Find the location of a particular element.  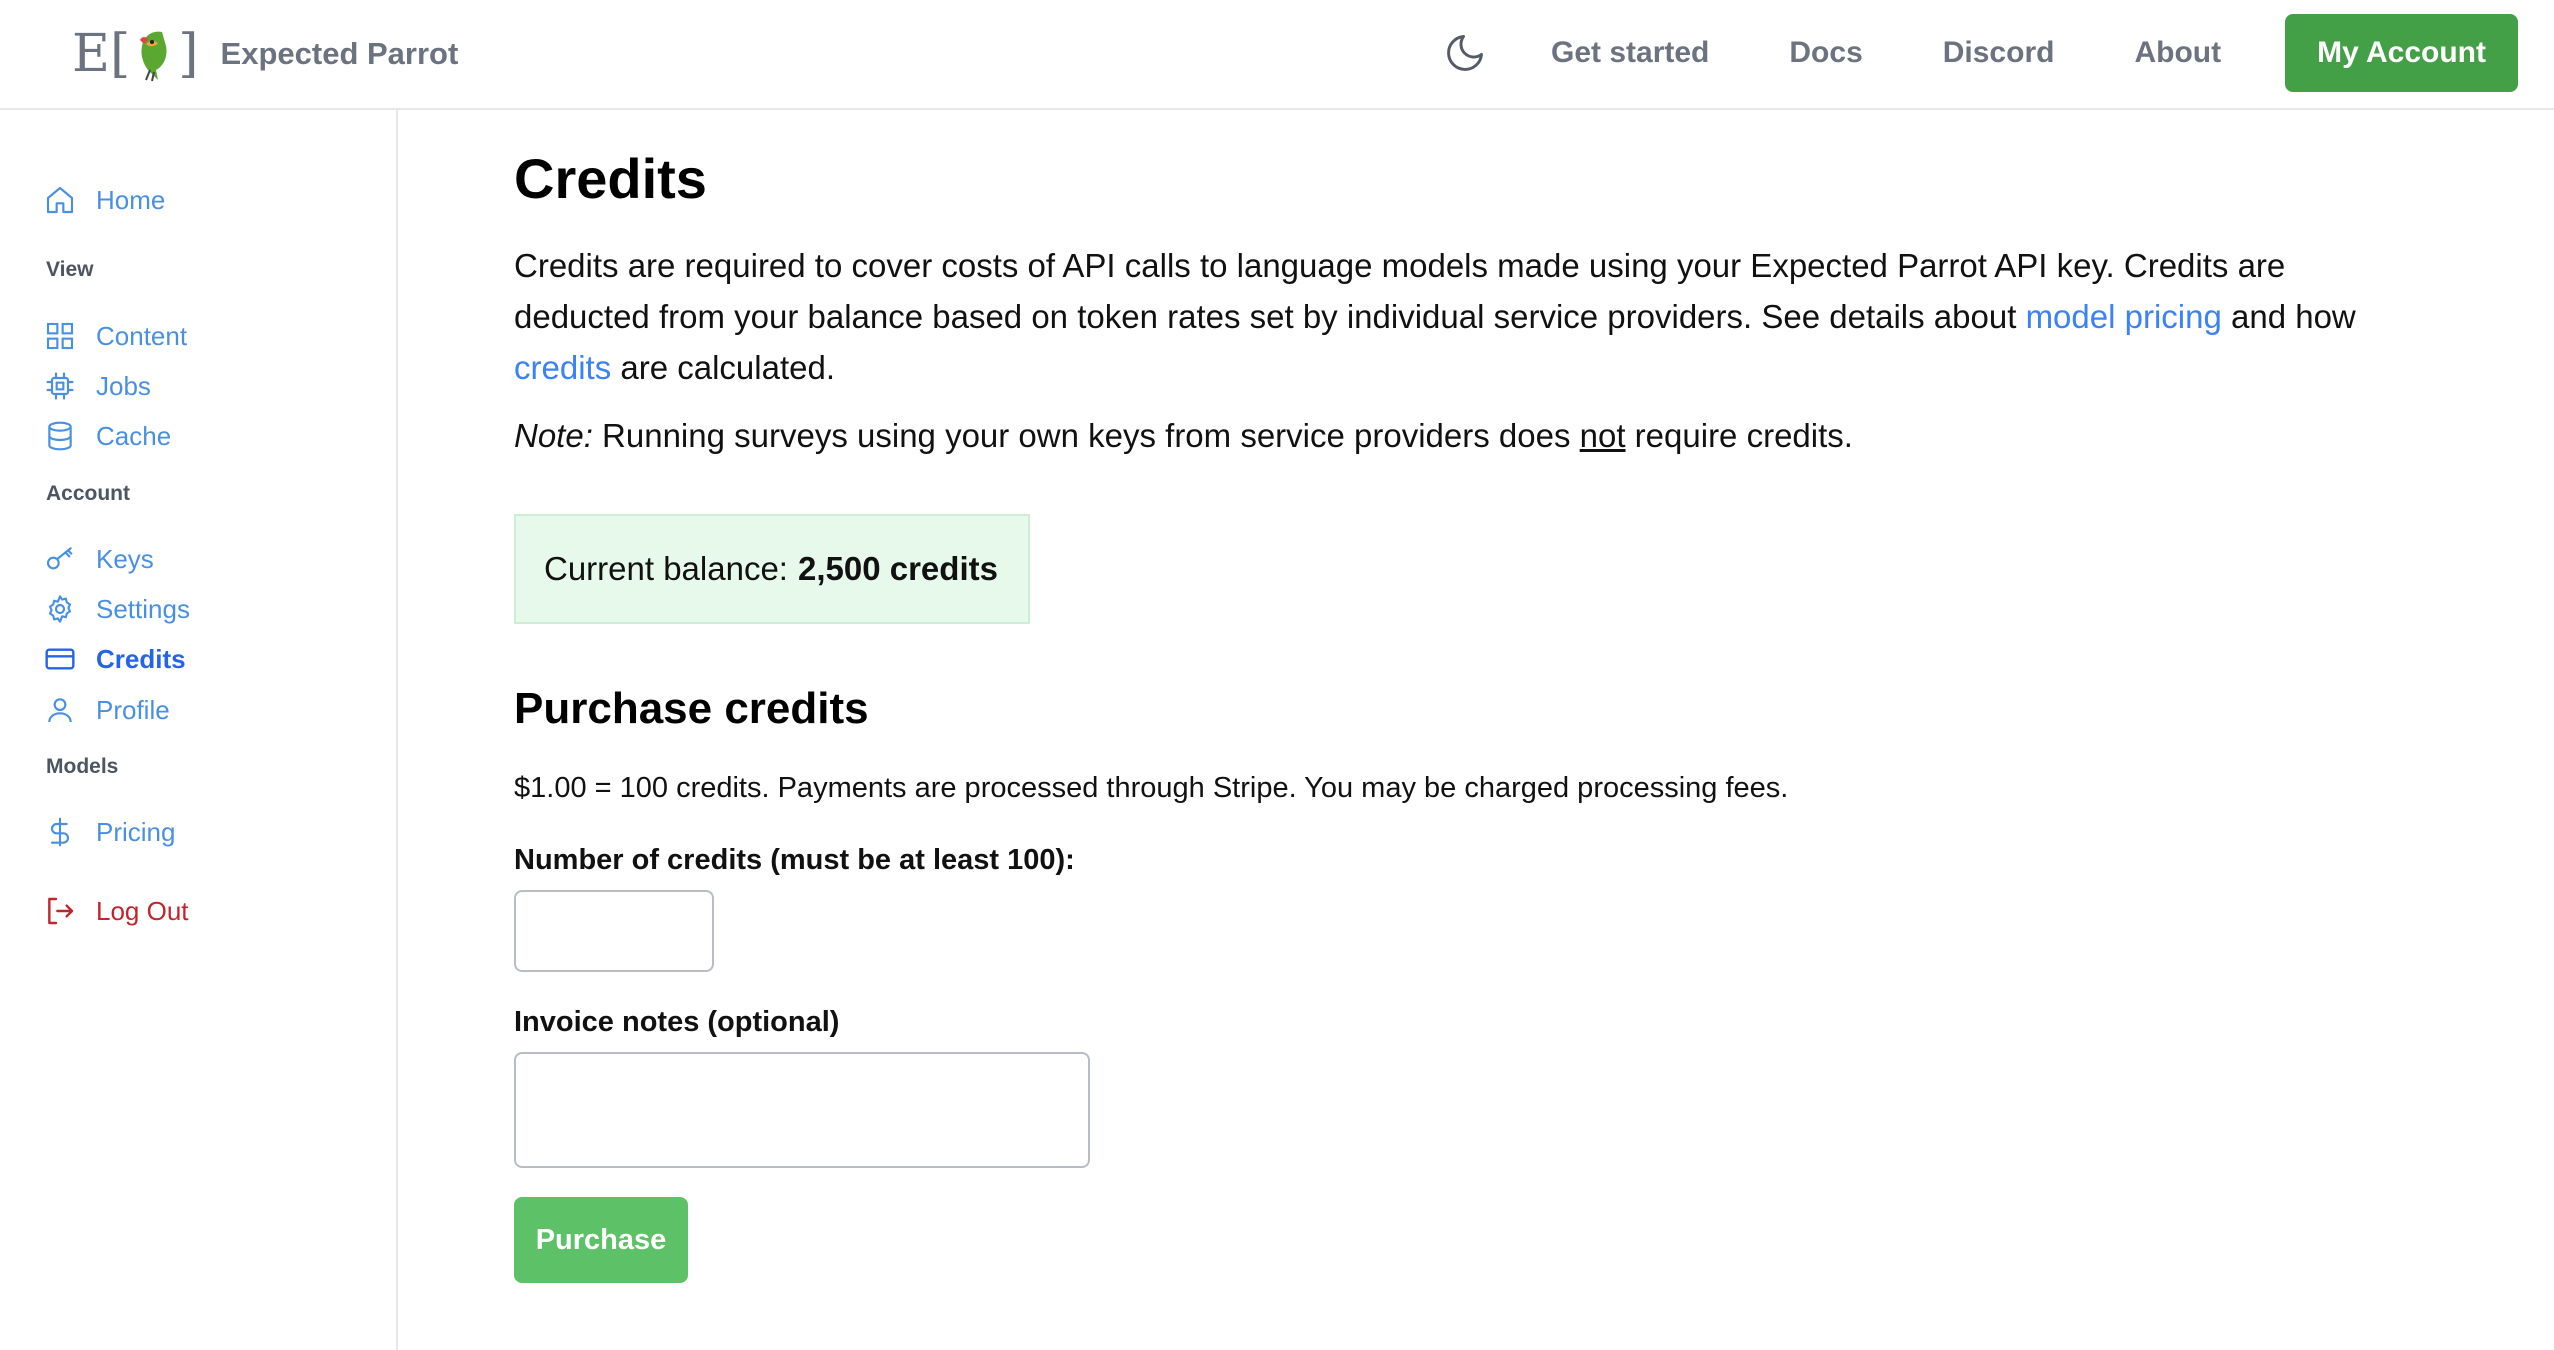

database-icon is located at coordinates (60, 436).